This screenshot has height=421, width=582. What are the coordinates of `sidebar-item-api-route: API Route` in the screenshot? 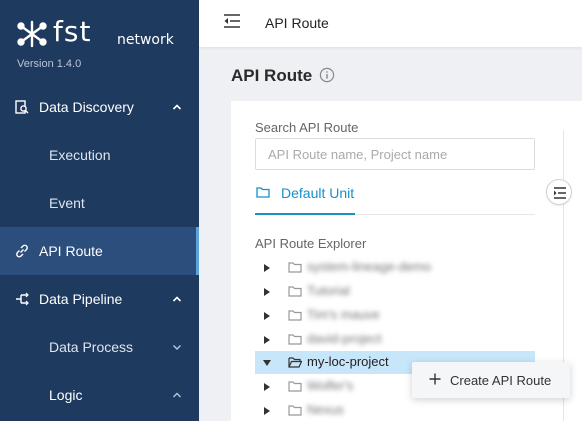 It's located at (99, 251).